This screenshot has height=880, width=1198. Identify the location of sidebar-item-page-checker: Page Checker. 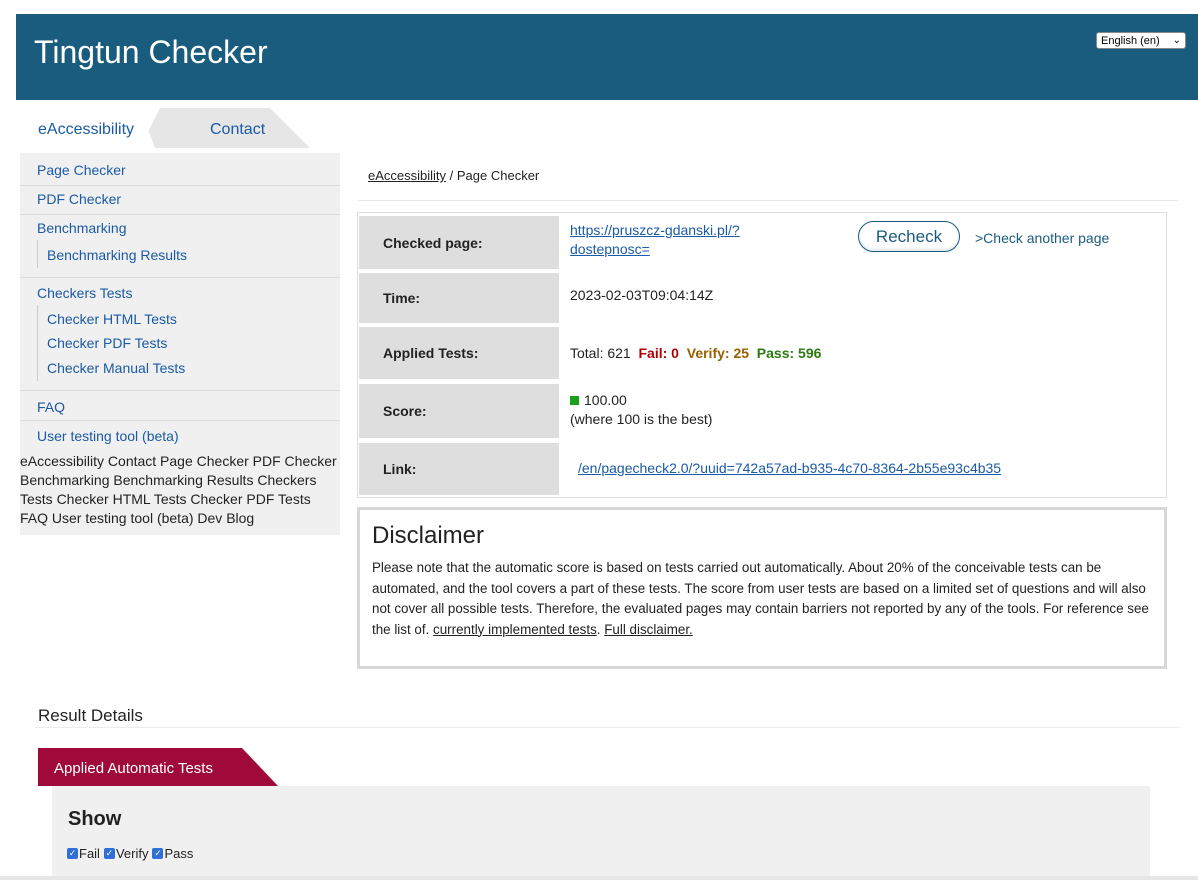
(81, 170).